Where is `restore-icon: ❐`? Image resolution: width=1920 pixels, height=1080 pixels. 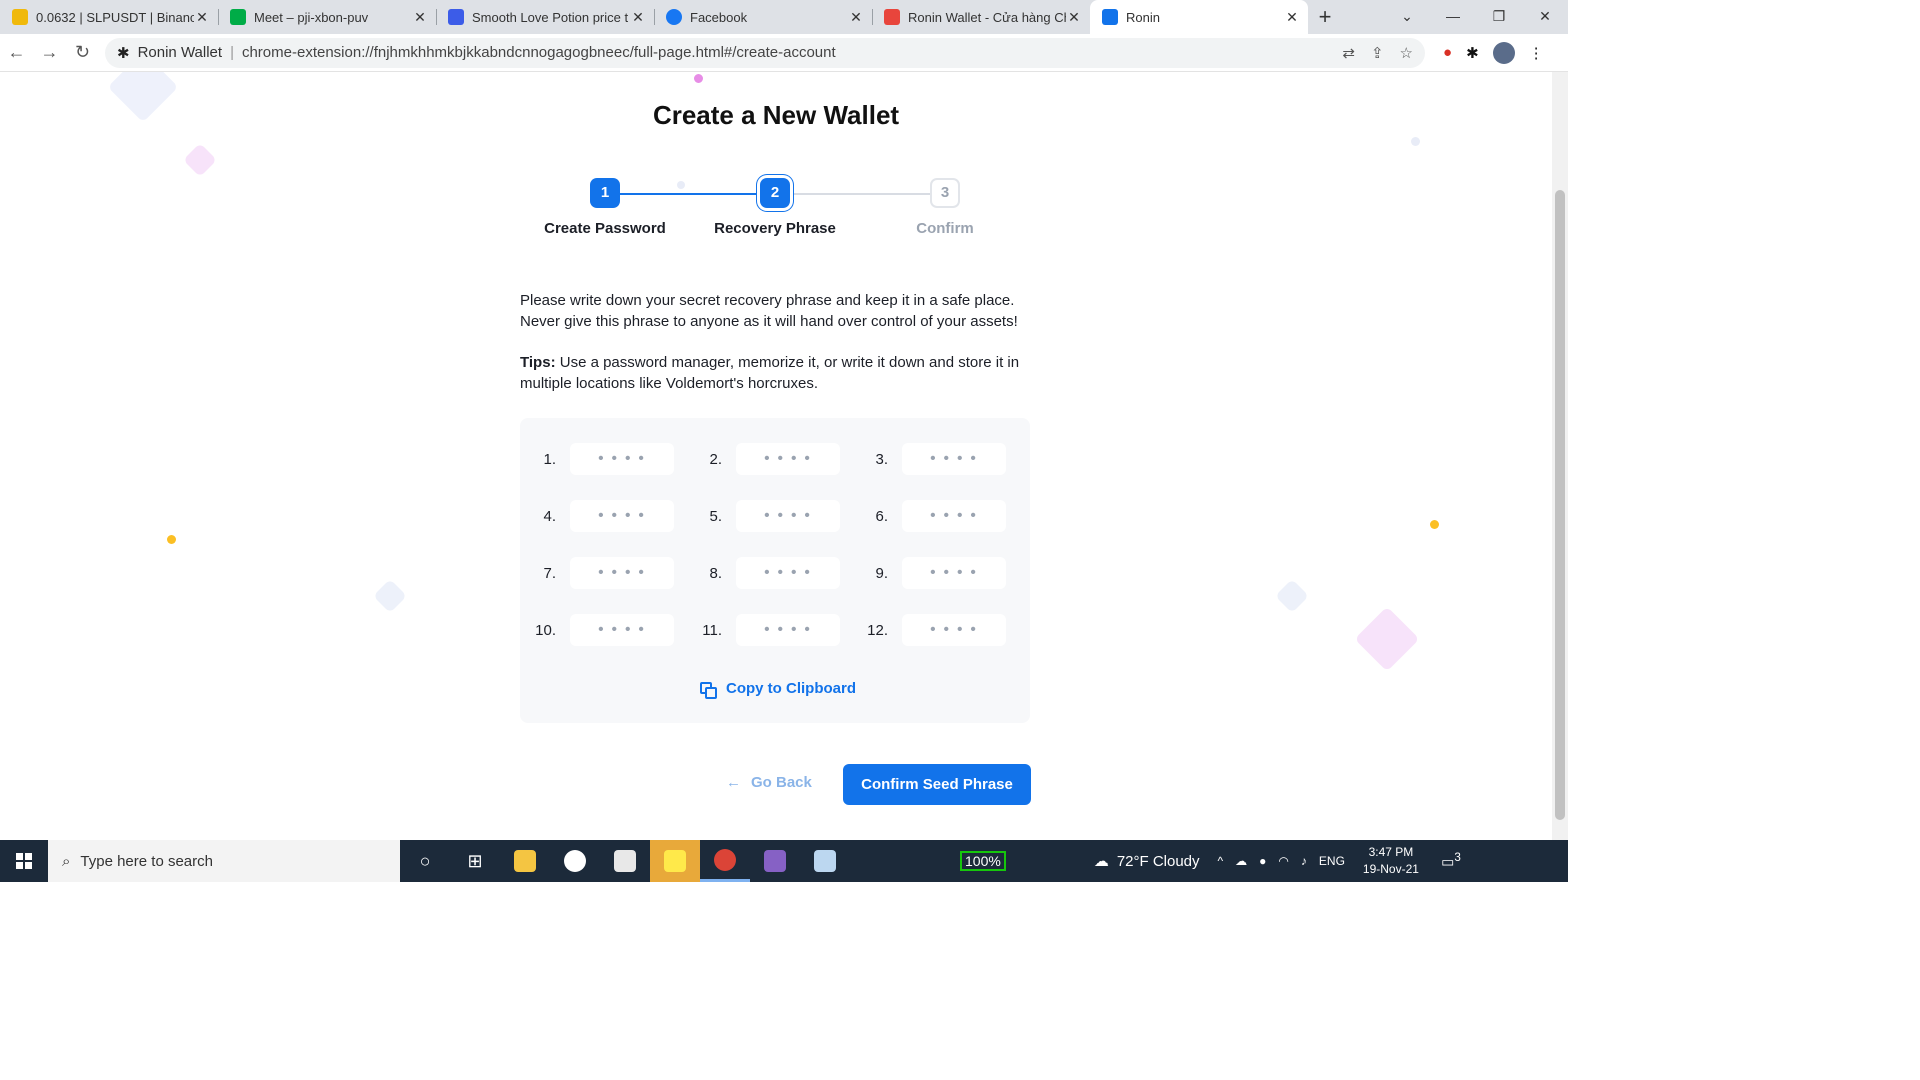 restore-icon: ❐ is located at coordinates (1499, 17).